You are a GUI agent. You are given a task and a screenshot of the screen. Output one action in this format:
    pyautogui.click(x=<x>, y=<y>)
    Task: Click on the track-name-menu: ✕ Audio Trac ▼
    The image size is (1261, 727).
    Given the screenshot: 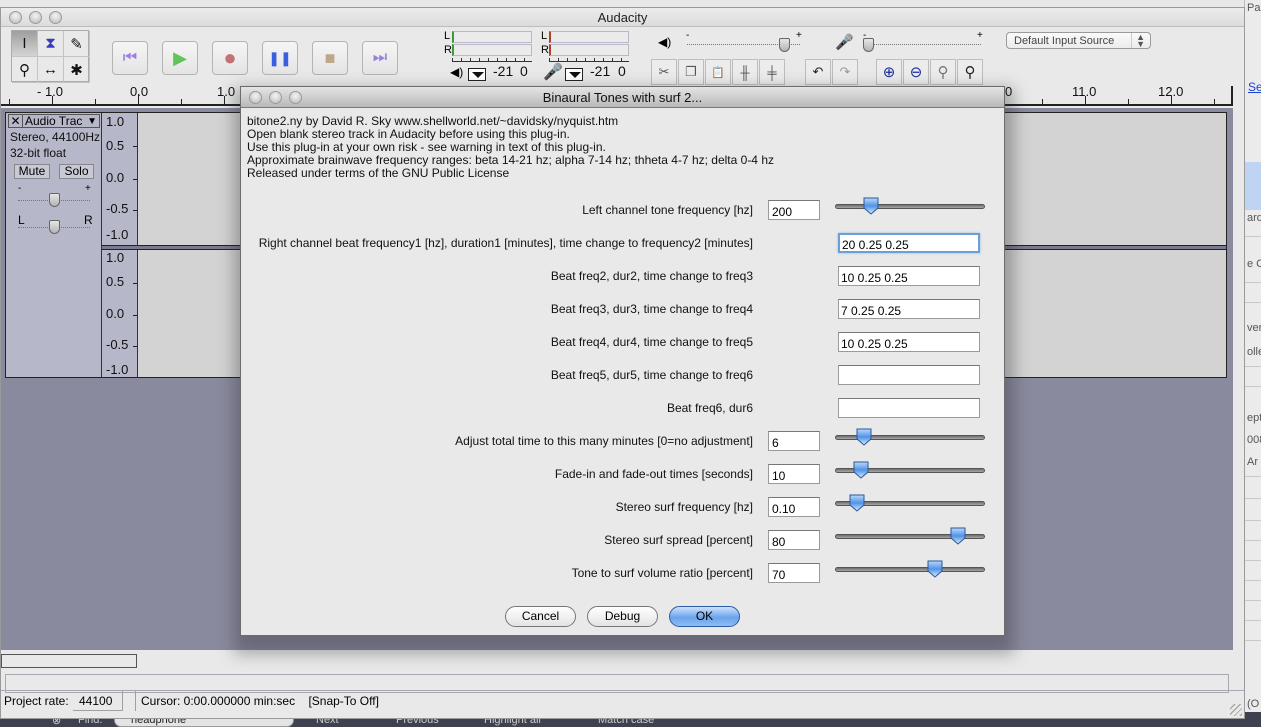 What is the action you would take?
    pyautogui.click(x=54, y=121)
    